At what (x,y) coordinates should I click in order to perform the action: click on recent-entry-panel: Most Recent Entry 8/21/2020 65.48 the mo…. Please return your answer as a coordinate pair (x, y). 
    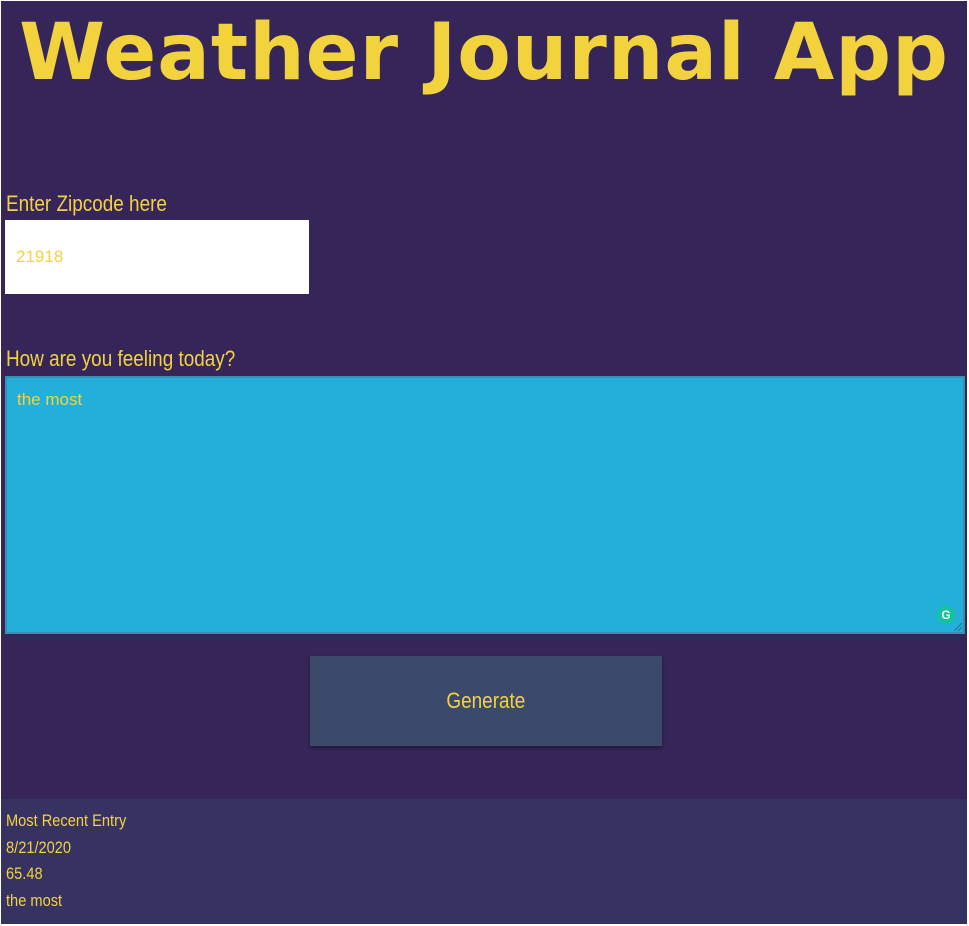
    Looking at the image, I should click on (484, 861).